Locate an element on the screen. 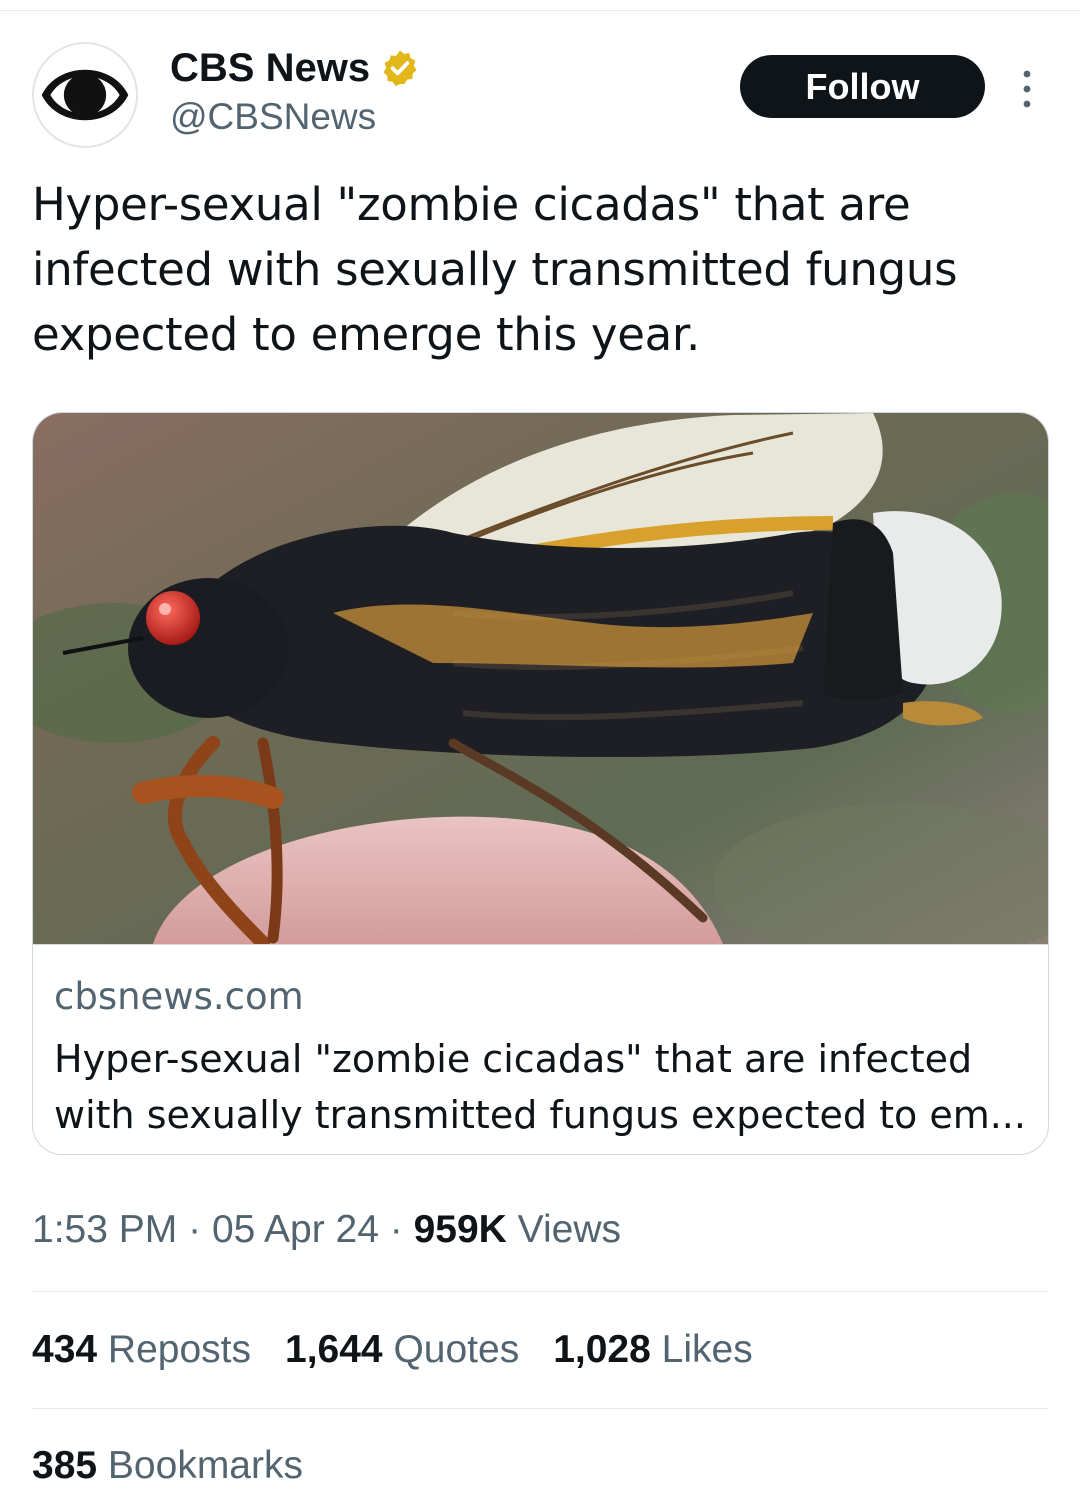  tweet-time: 1:53 PM is located at coordinates (104, 1229).